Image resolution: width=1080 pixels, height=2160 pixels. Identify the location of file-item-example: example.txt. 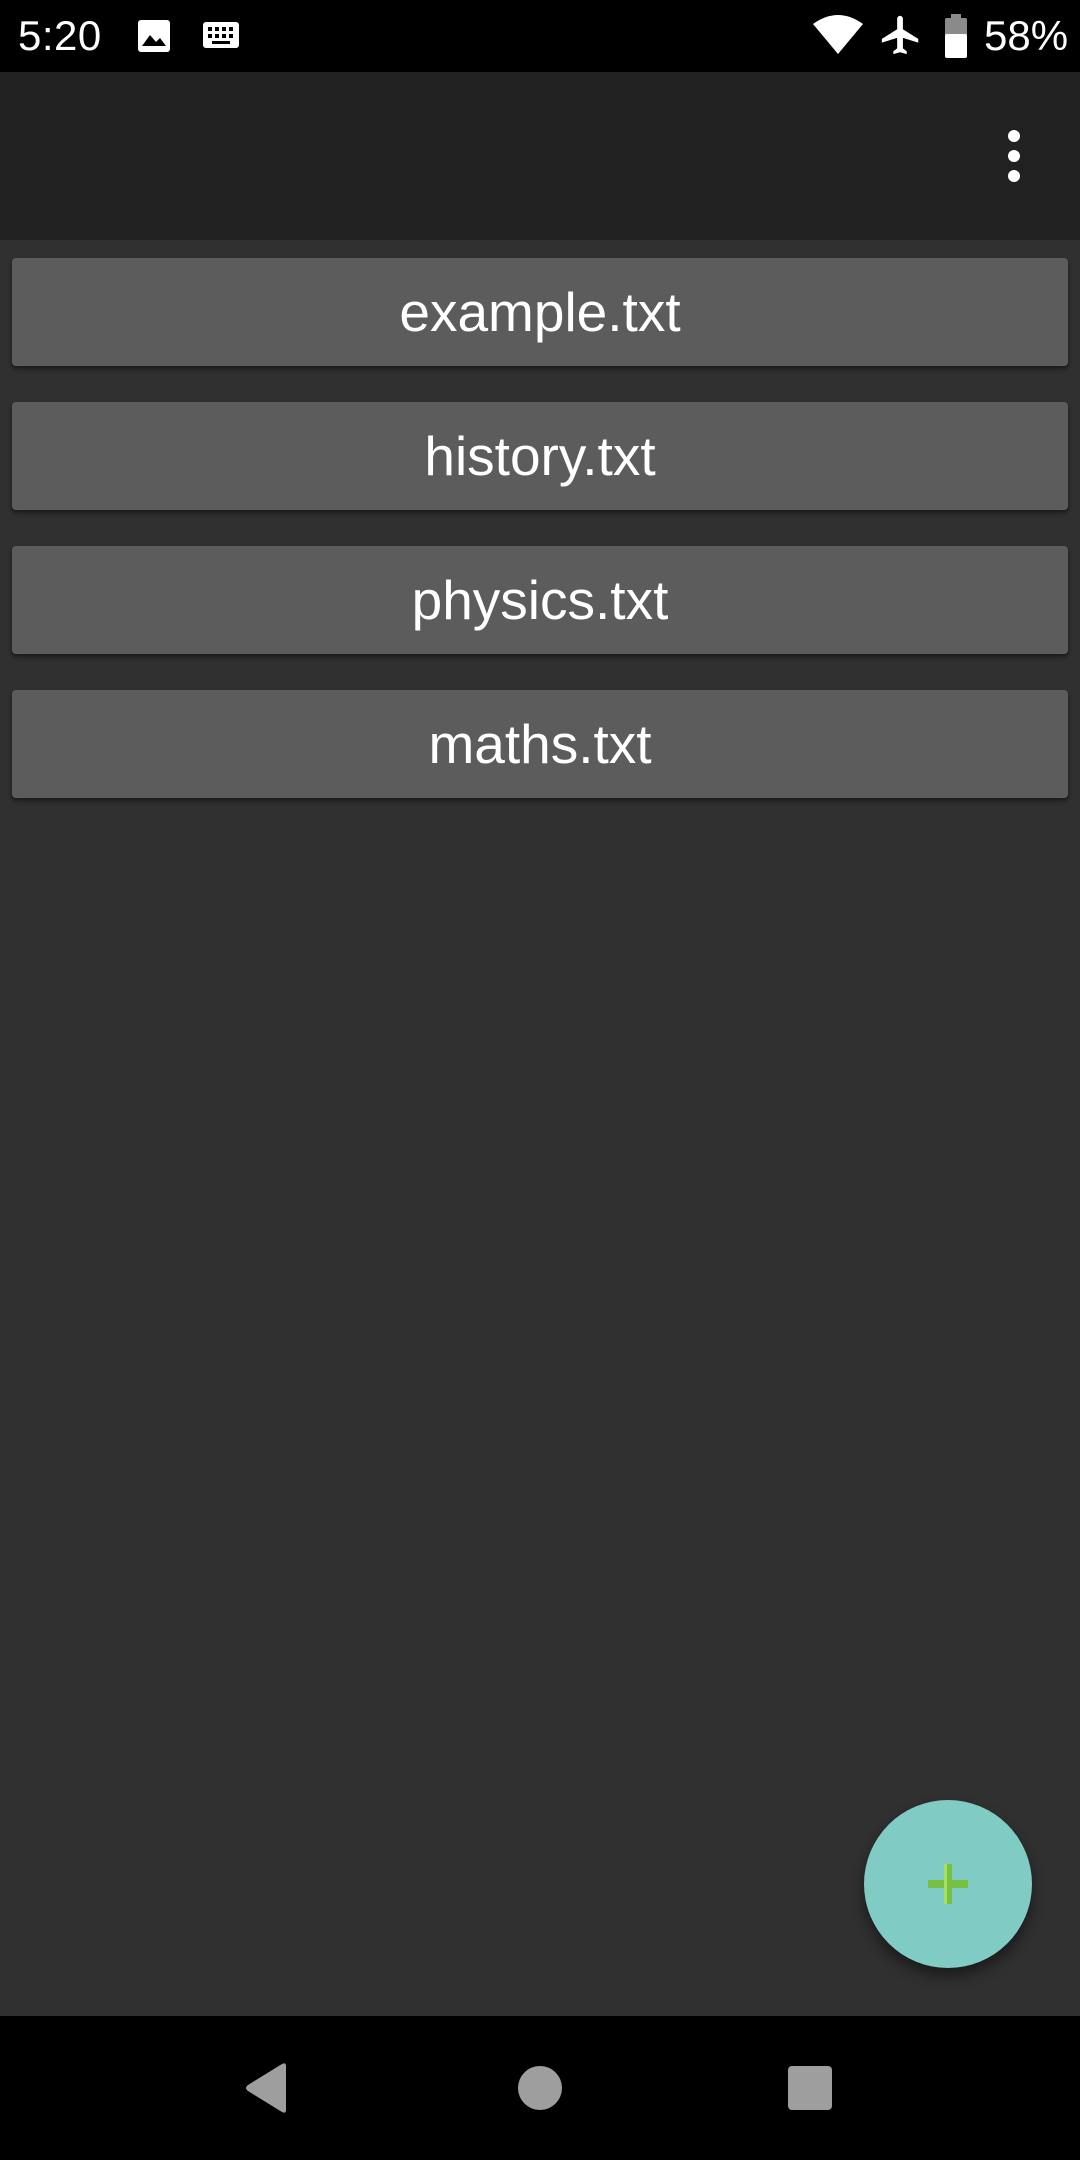
(540, 312).